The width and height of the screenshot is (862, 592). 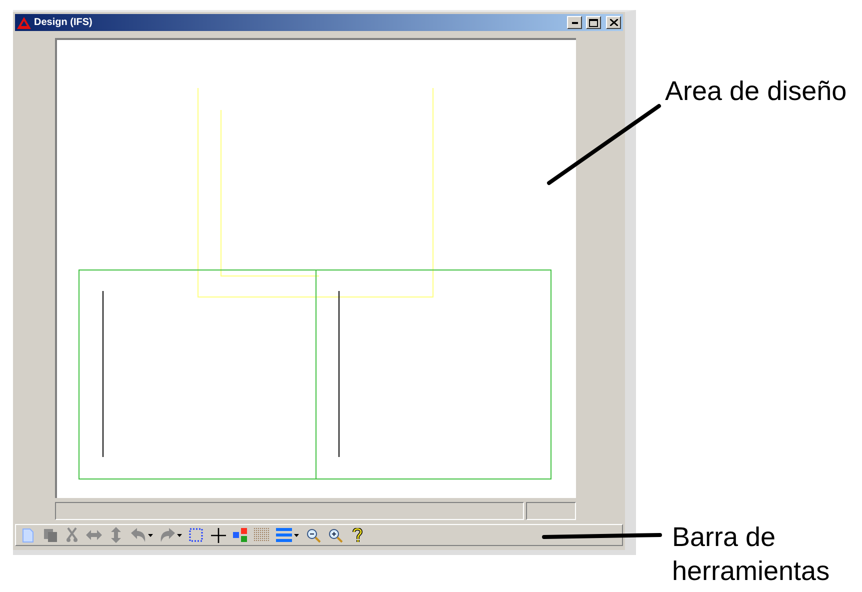 What do you see at coordinates (751, 554) in the screenshot?
I see `callout-label: Barra de herramientas` at bounding box center [751, 554].